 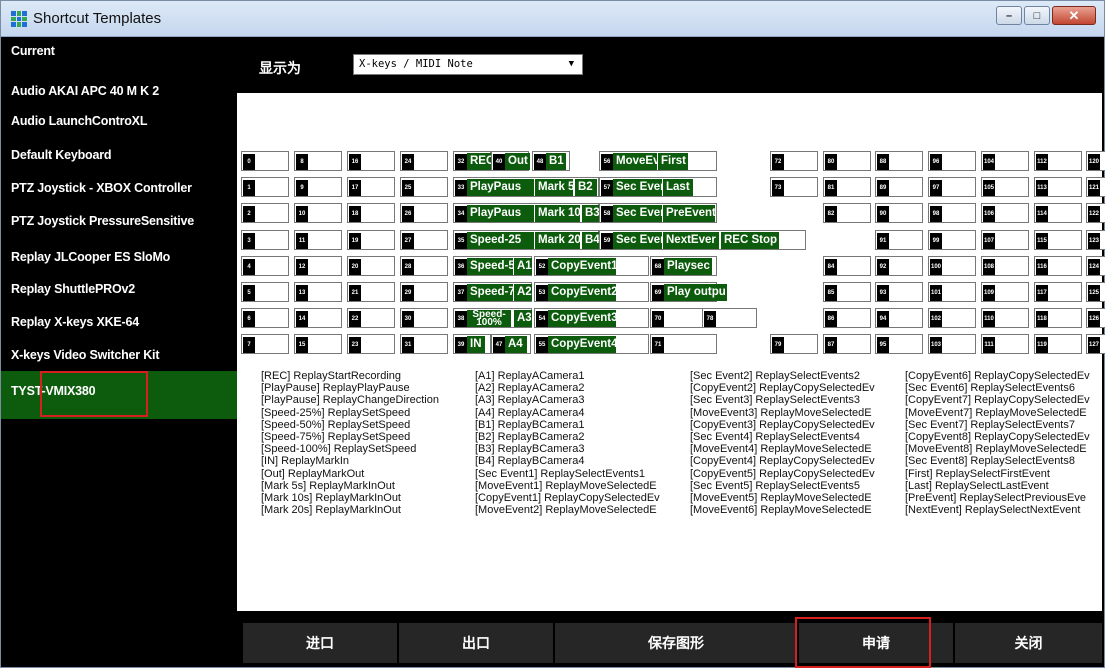 I want to click on key-122: 122, so click(x=1095, y=213).